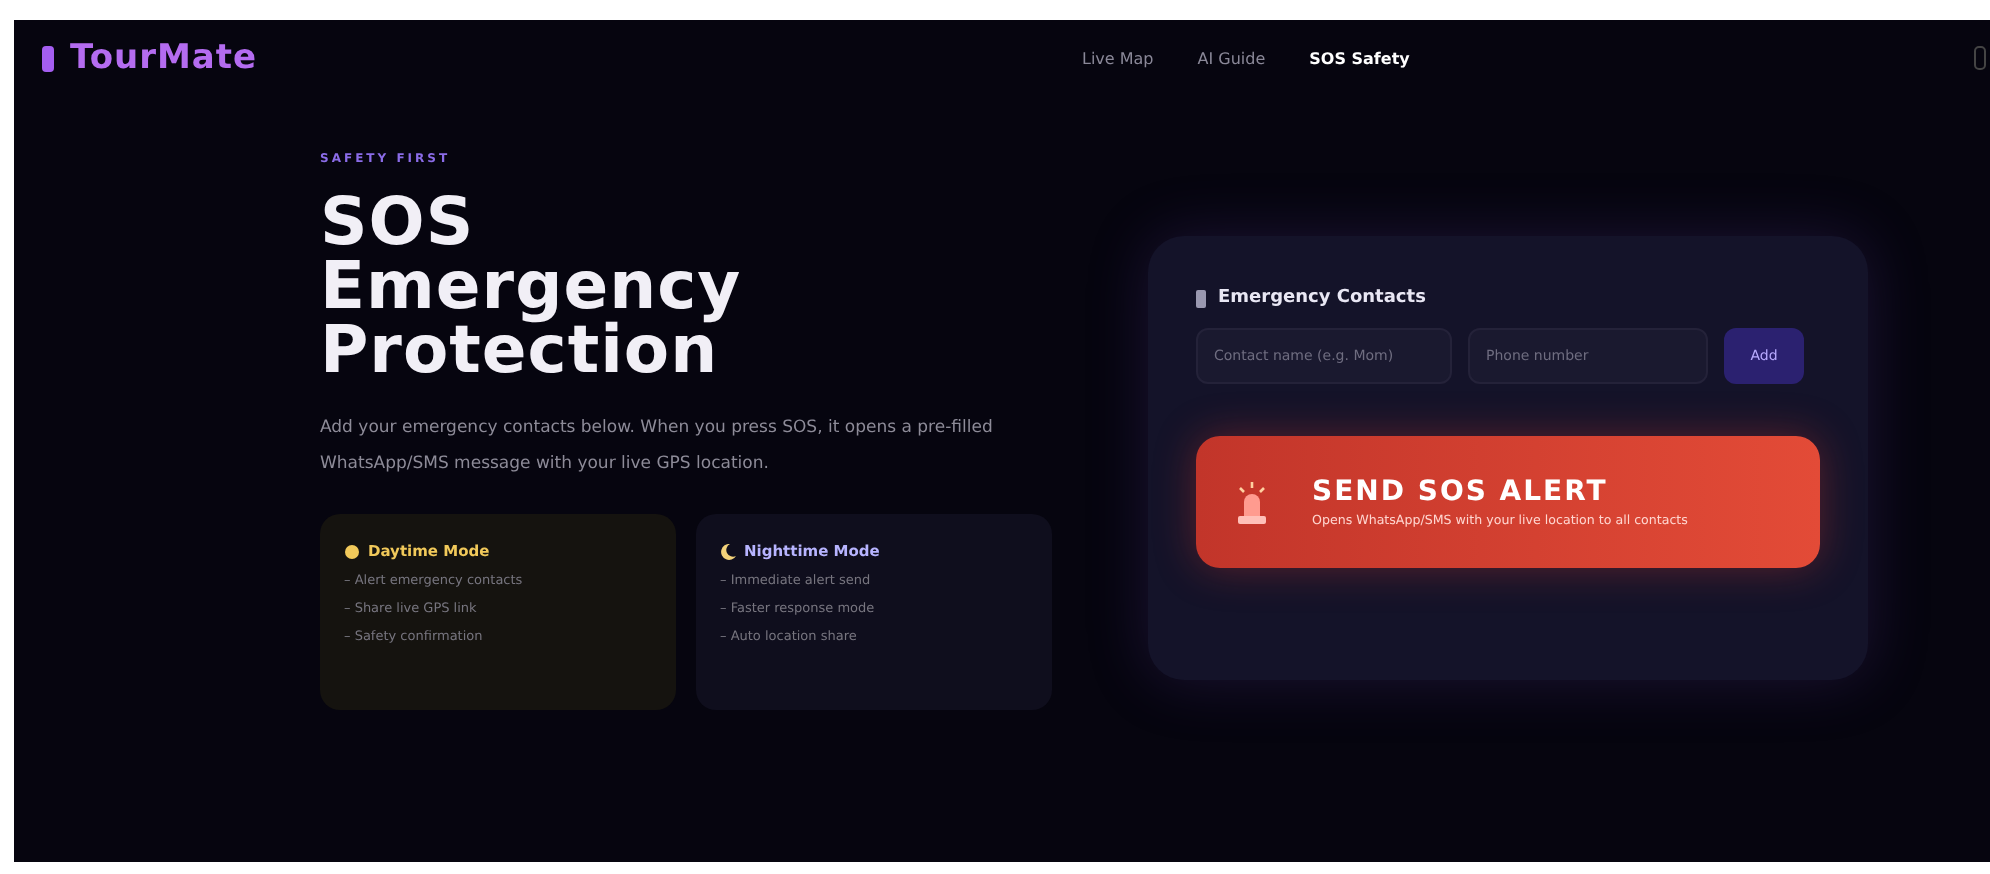 The height and width of the screenshot is (874, 1990). I want to click on page-heading: SOS, so click(398, 222).